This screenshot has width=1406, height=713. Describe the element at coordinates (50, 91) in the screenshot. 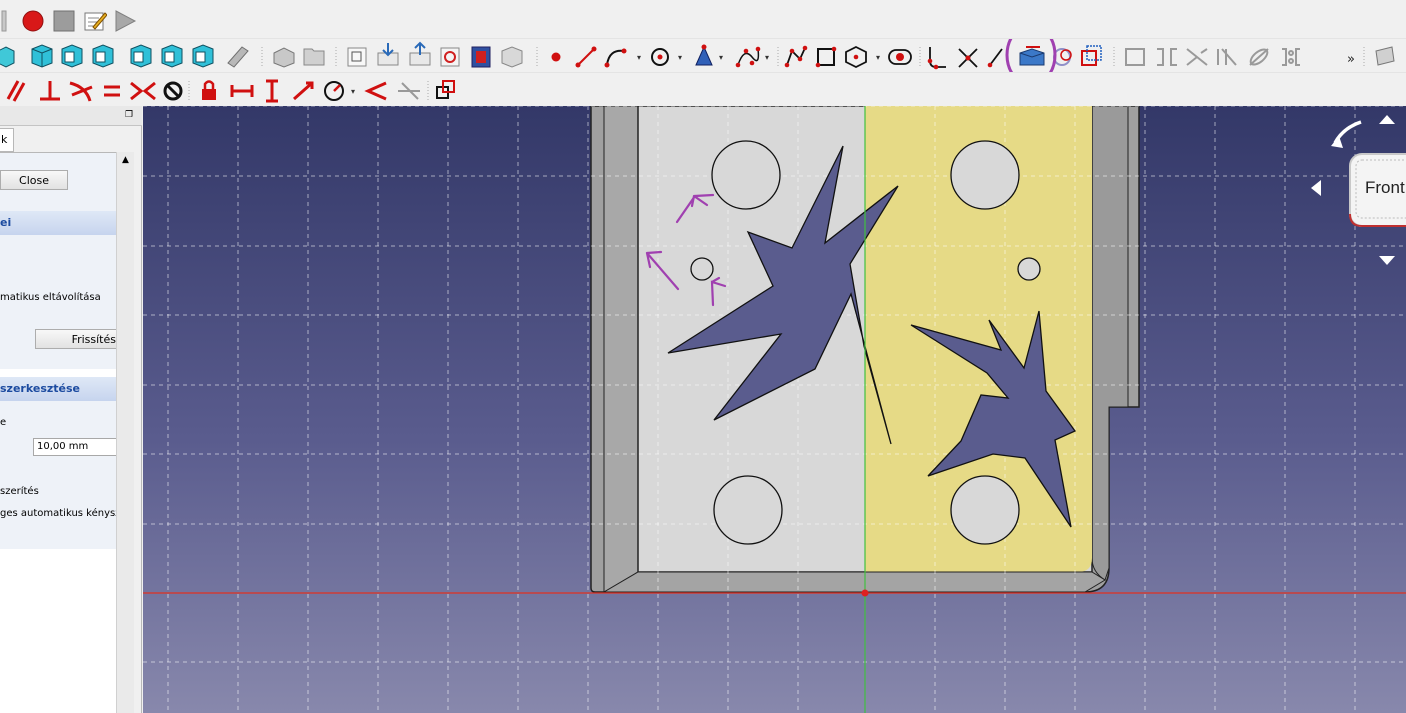

I see `perpendicular-constraint-icon` at that location.